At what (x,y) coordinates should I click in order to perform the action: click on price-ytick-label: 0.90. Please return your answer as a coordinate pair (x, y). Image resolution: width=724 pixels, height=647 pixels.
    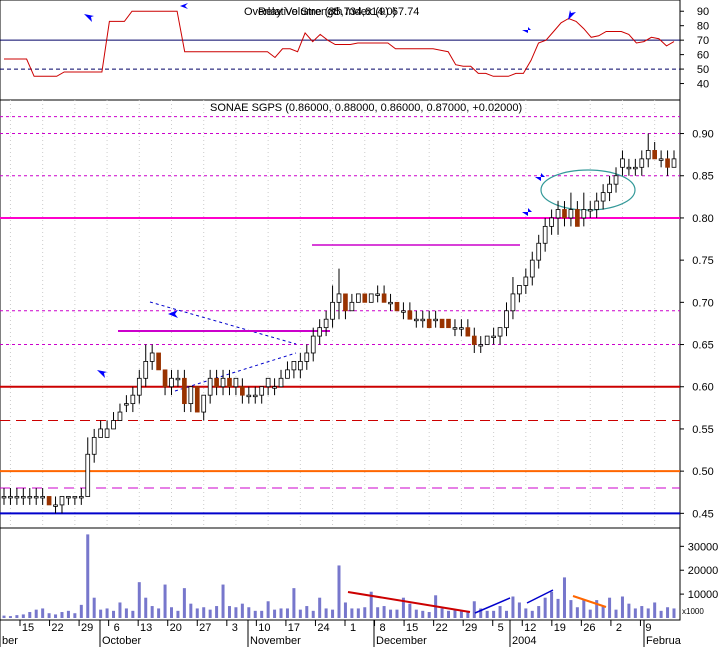
    Looking at the image, I should click on (702, 135).